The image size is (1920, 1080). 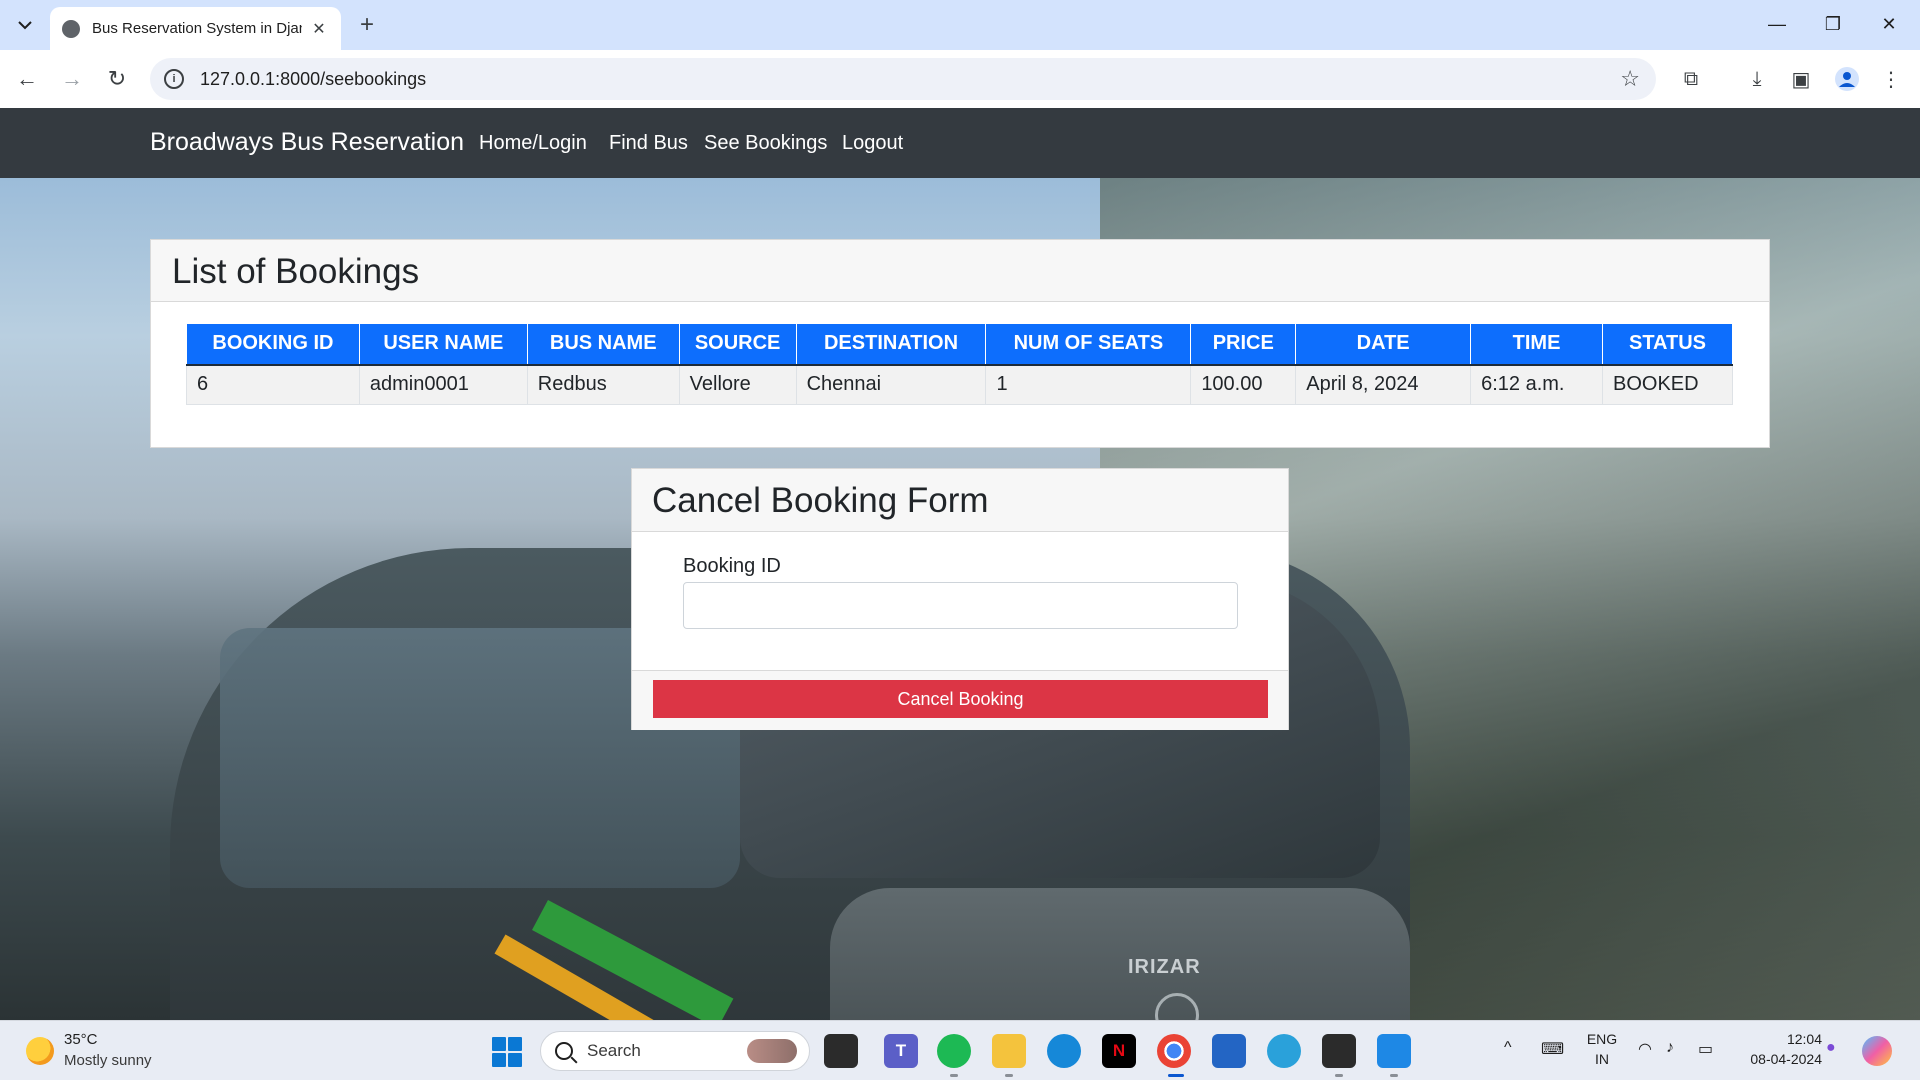 What do you see at coordinates (1064, 1051) in the screenshot?
I see `edge-icon` at bounding box center [1064, 1051].